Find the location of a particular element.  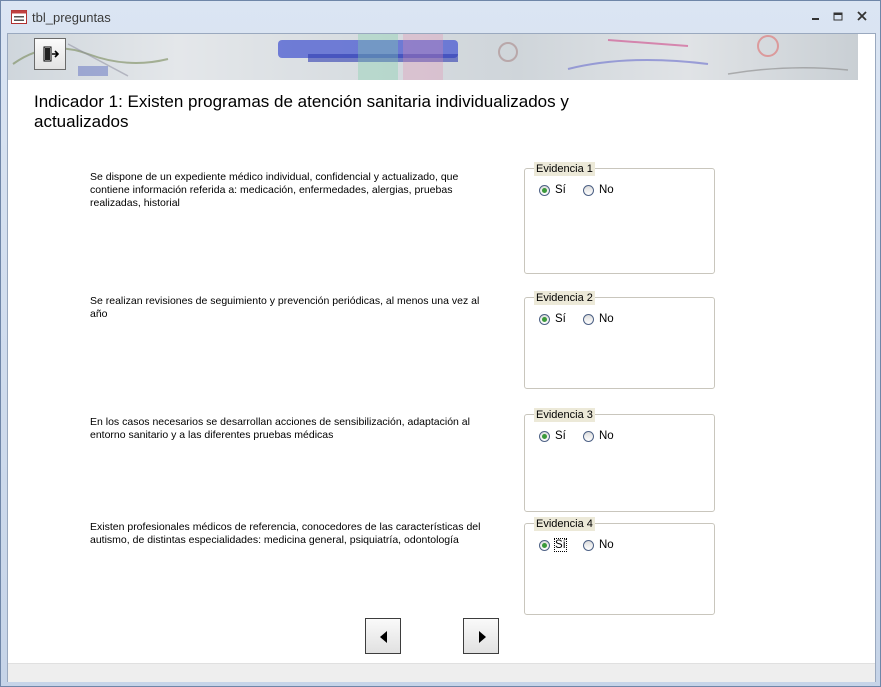

previous-record-button is located at coordinates (383, 636).